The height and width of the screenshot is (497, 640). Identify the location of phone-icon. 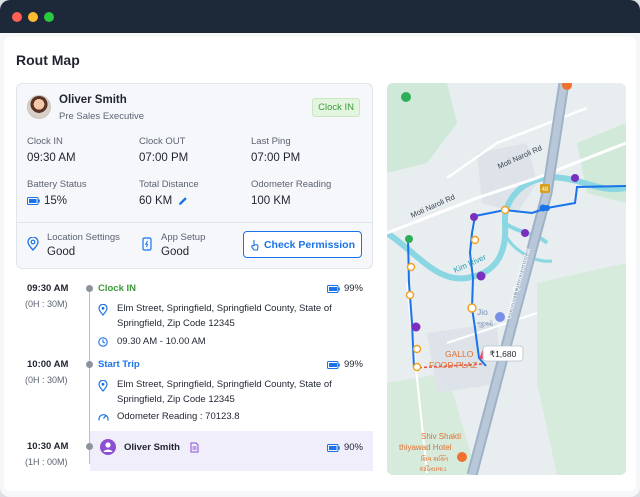
(147, 244).